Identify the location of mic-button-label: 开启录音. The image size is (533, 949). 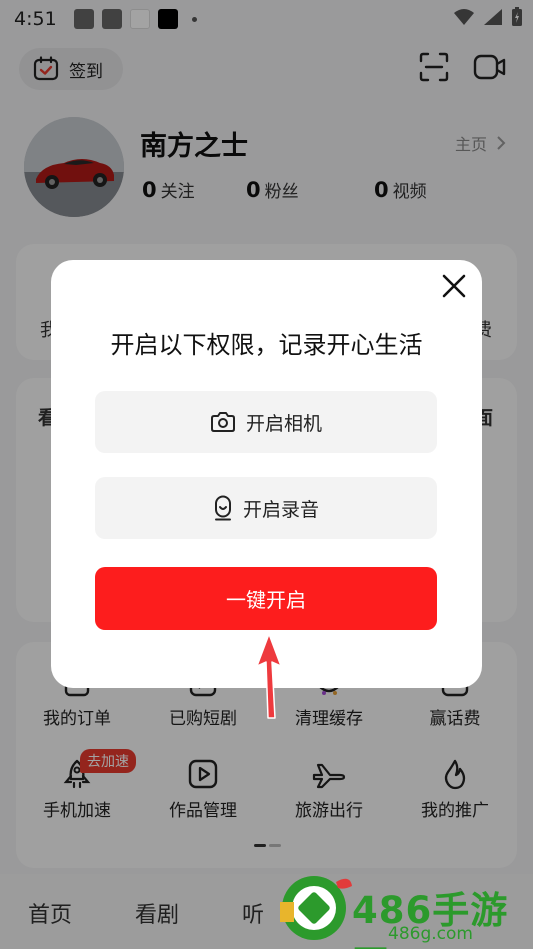
(280, 509).